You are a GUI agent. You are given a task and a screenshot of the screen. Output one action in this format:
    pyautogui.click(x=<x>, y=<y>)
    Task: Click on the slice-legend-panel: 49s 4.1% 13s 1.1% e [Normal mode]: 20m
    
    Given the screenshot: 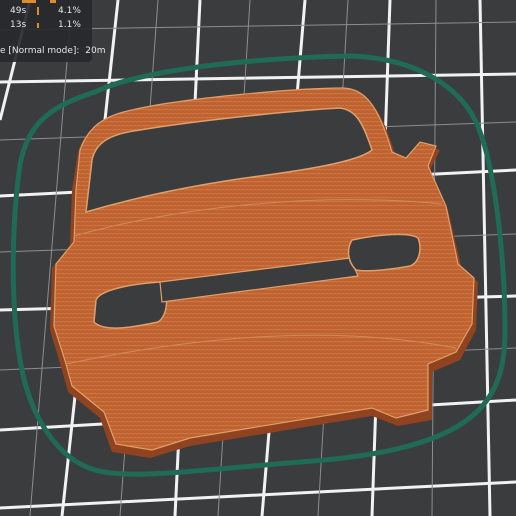 What is the action you would take?
    pyautogui.click(x=53, y=31)
    